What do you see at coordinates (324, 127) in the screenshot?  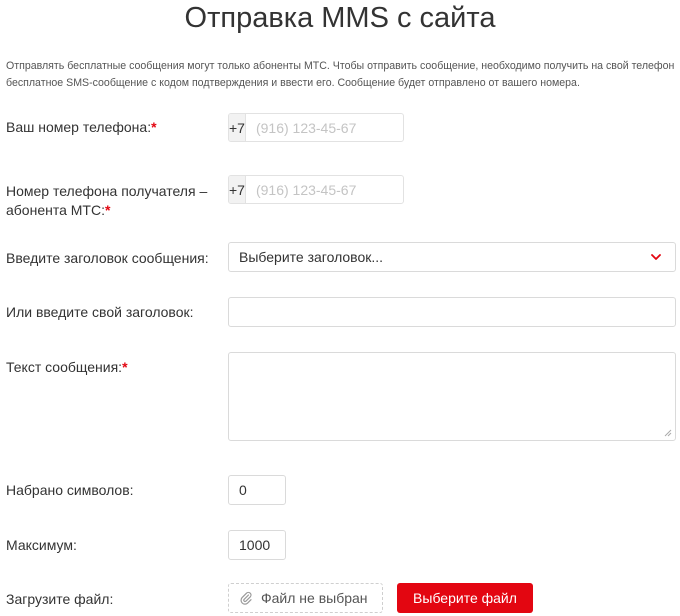 I see `sender-phone-input` at bounding box center [324, 127].